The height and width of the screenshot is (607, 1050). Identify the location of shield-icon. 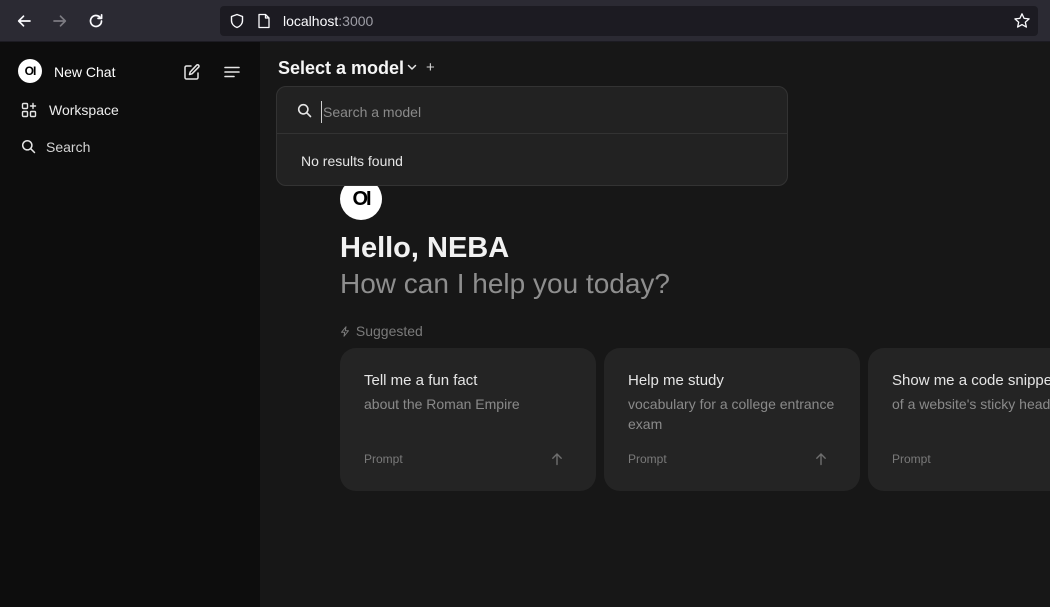
(237, 21).